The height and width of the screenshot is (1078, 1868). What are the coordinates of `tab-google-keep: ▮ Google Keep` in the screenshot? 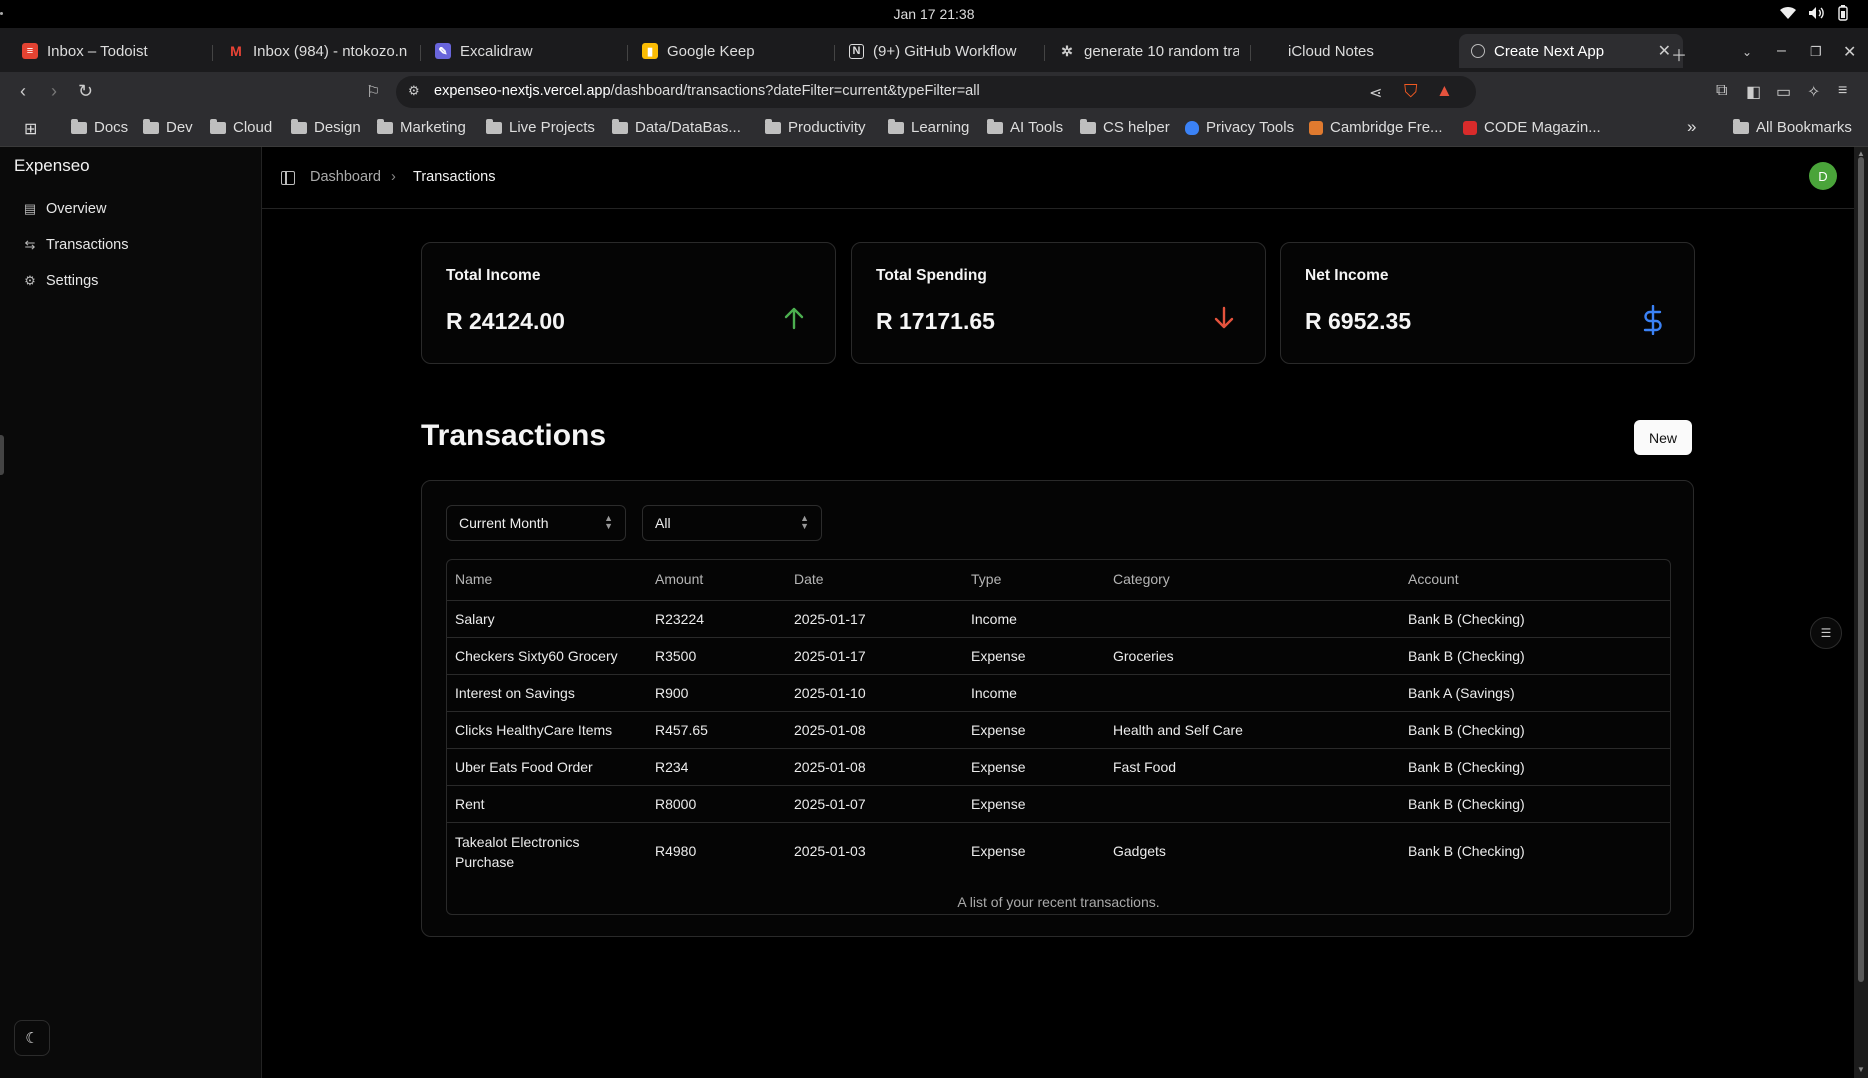 It's located at (732, 51).